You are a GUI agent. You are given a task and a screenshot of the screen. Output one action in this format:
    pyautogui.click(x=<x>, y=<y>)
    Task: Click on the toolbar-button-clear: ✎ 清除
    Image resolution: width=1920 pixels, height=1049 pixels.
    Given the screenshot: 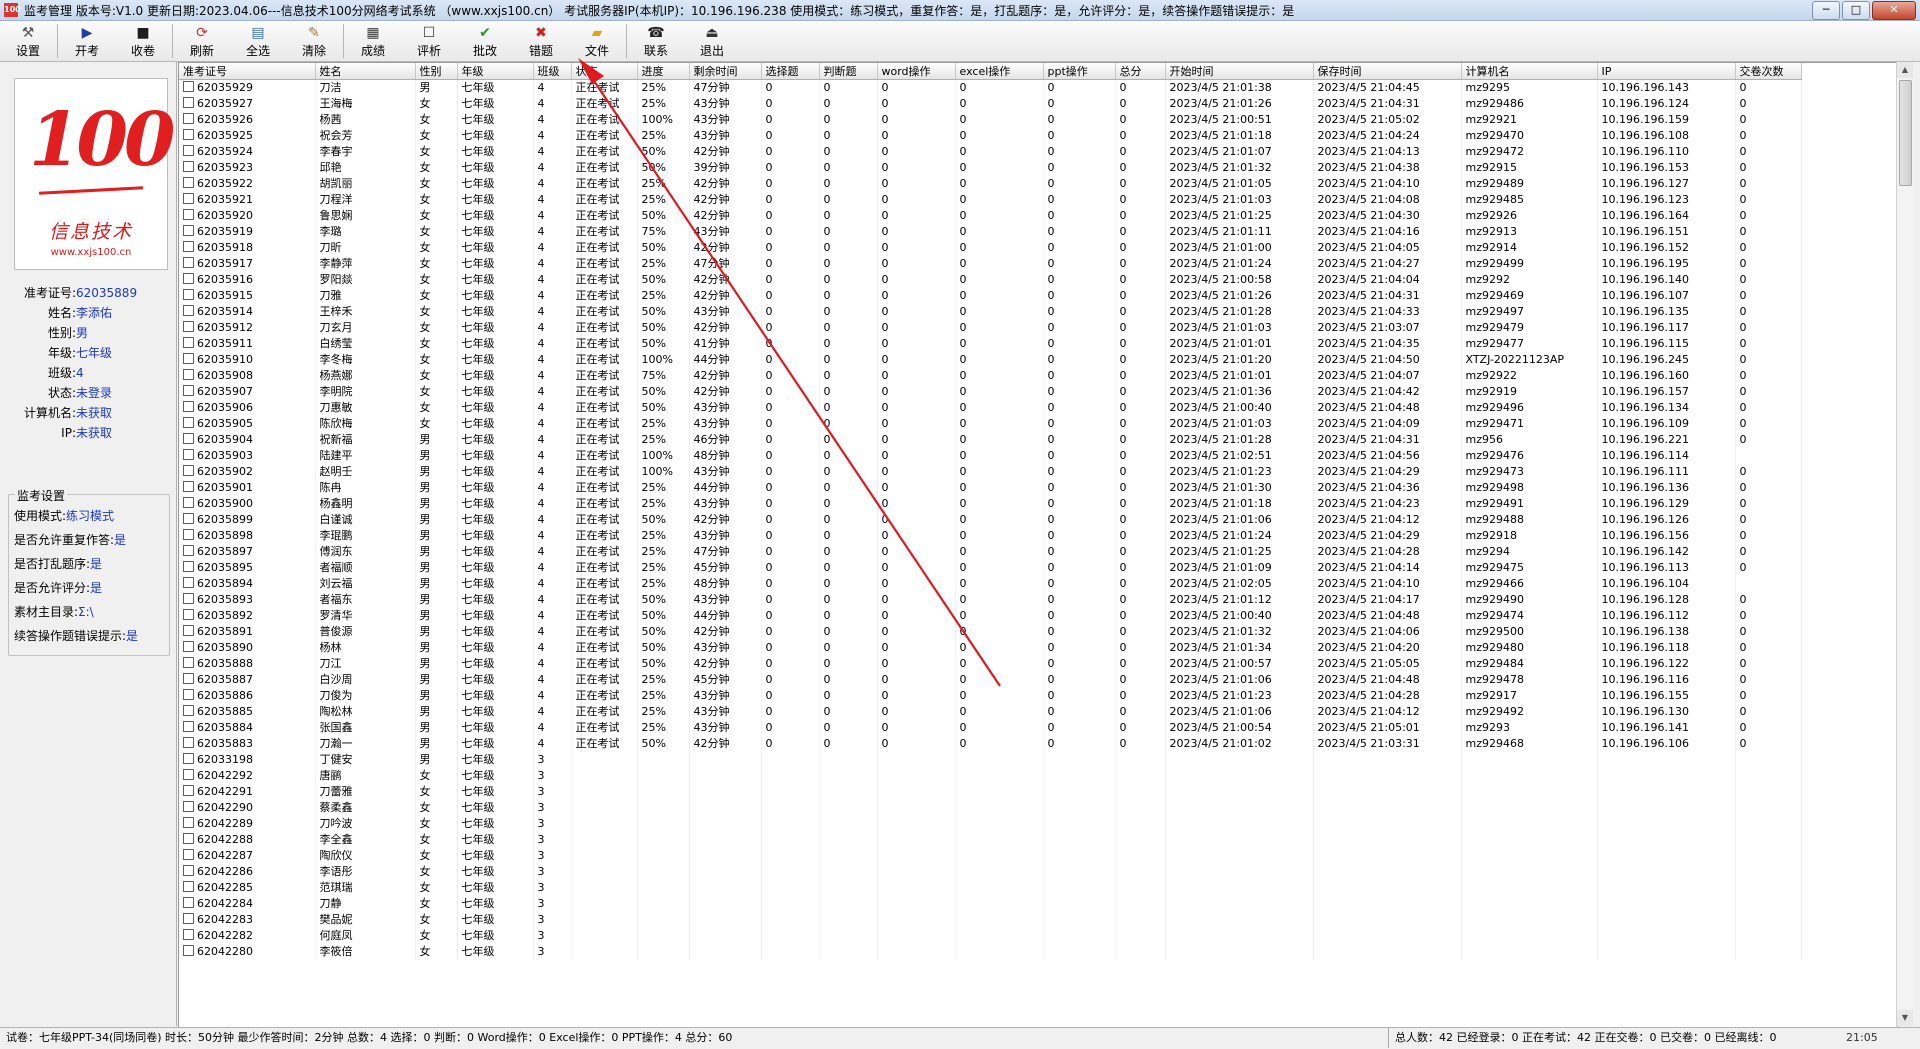 What is the action you would take?
    pyautogui.click(x=314, y=41)
    